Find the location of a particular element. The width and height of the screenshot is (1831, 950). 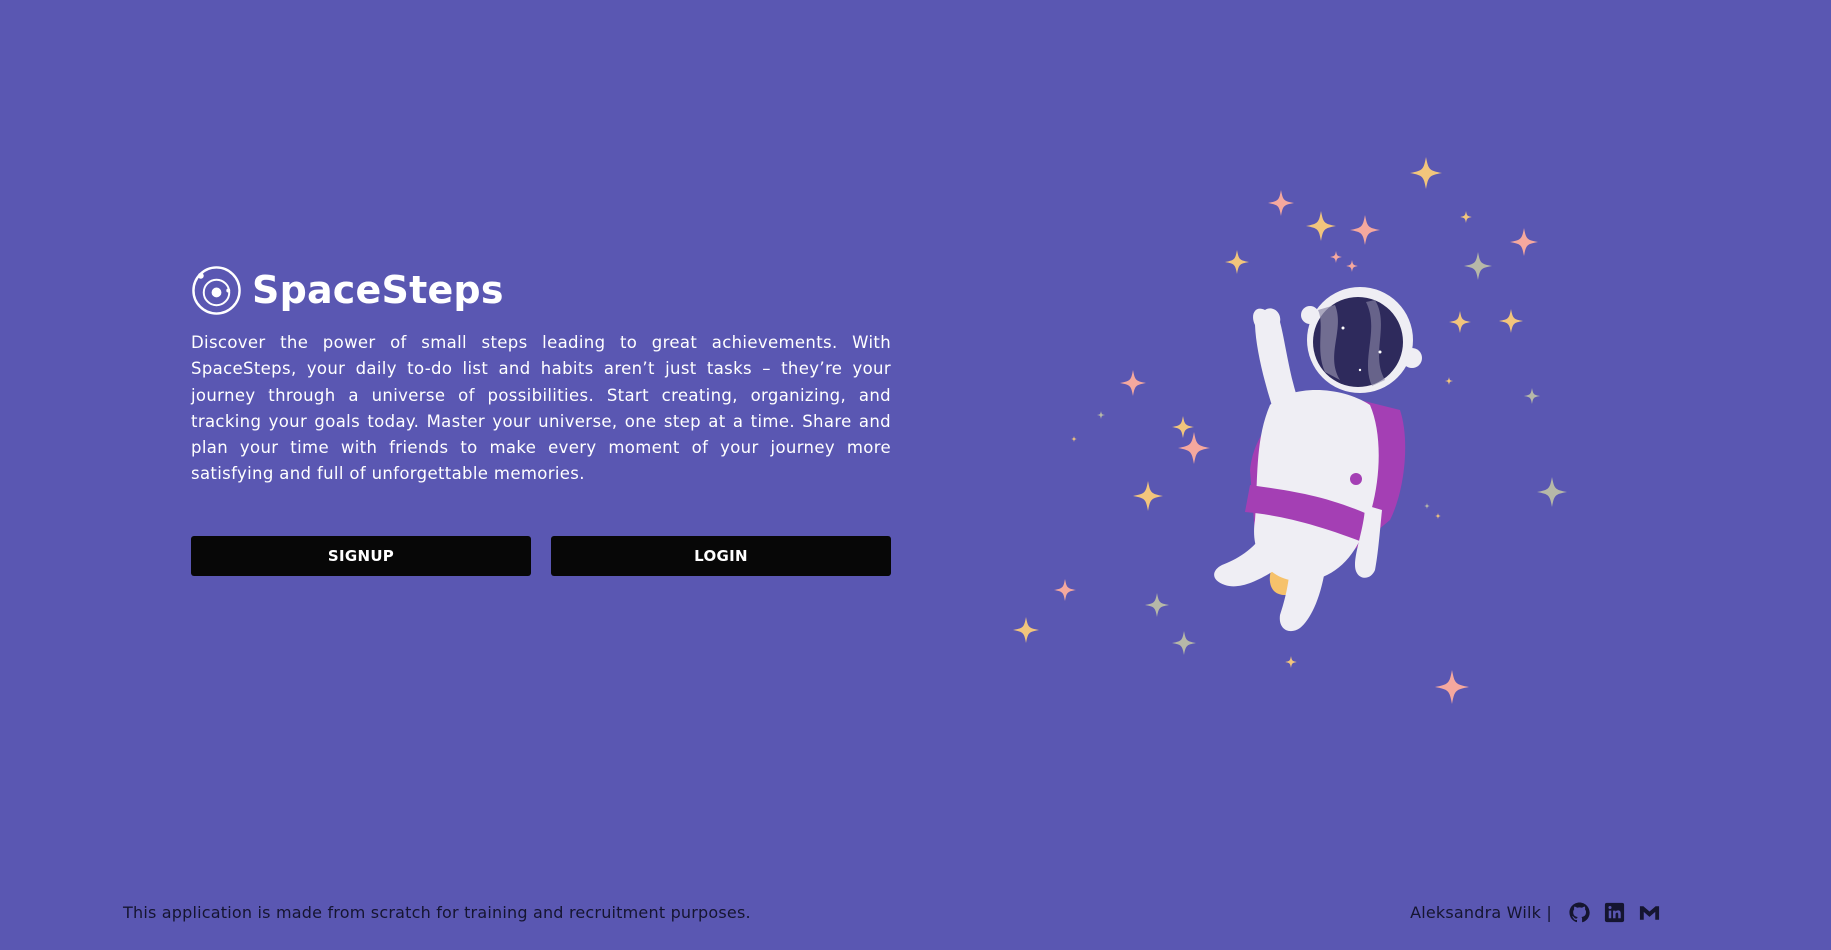

author-name: Aleksandra Wilk | is located at coordinates (1481, 912).